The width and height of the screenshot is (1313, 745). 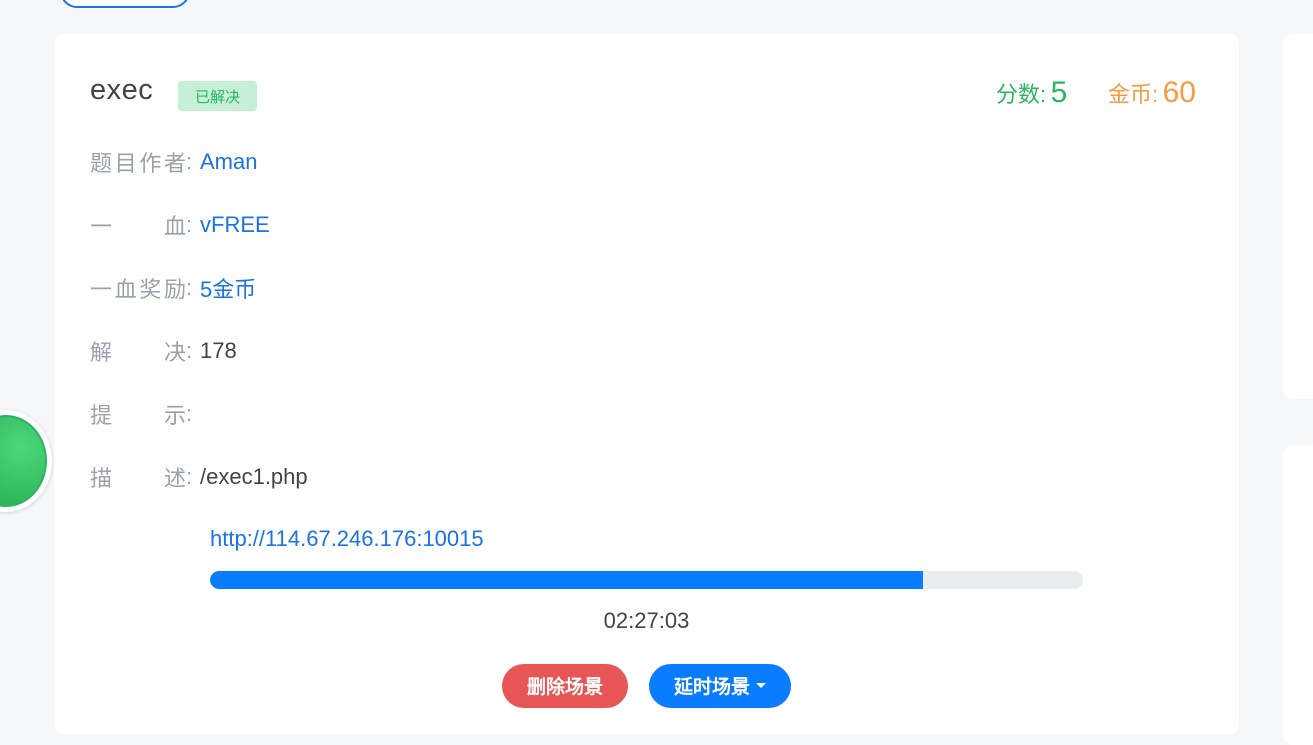 What do you see at coordinates (1021, 94) in the screenshot?
I see `score-label: 分数:` at bounding box center [1021, 94].